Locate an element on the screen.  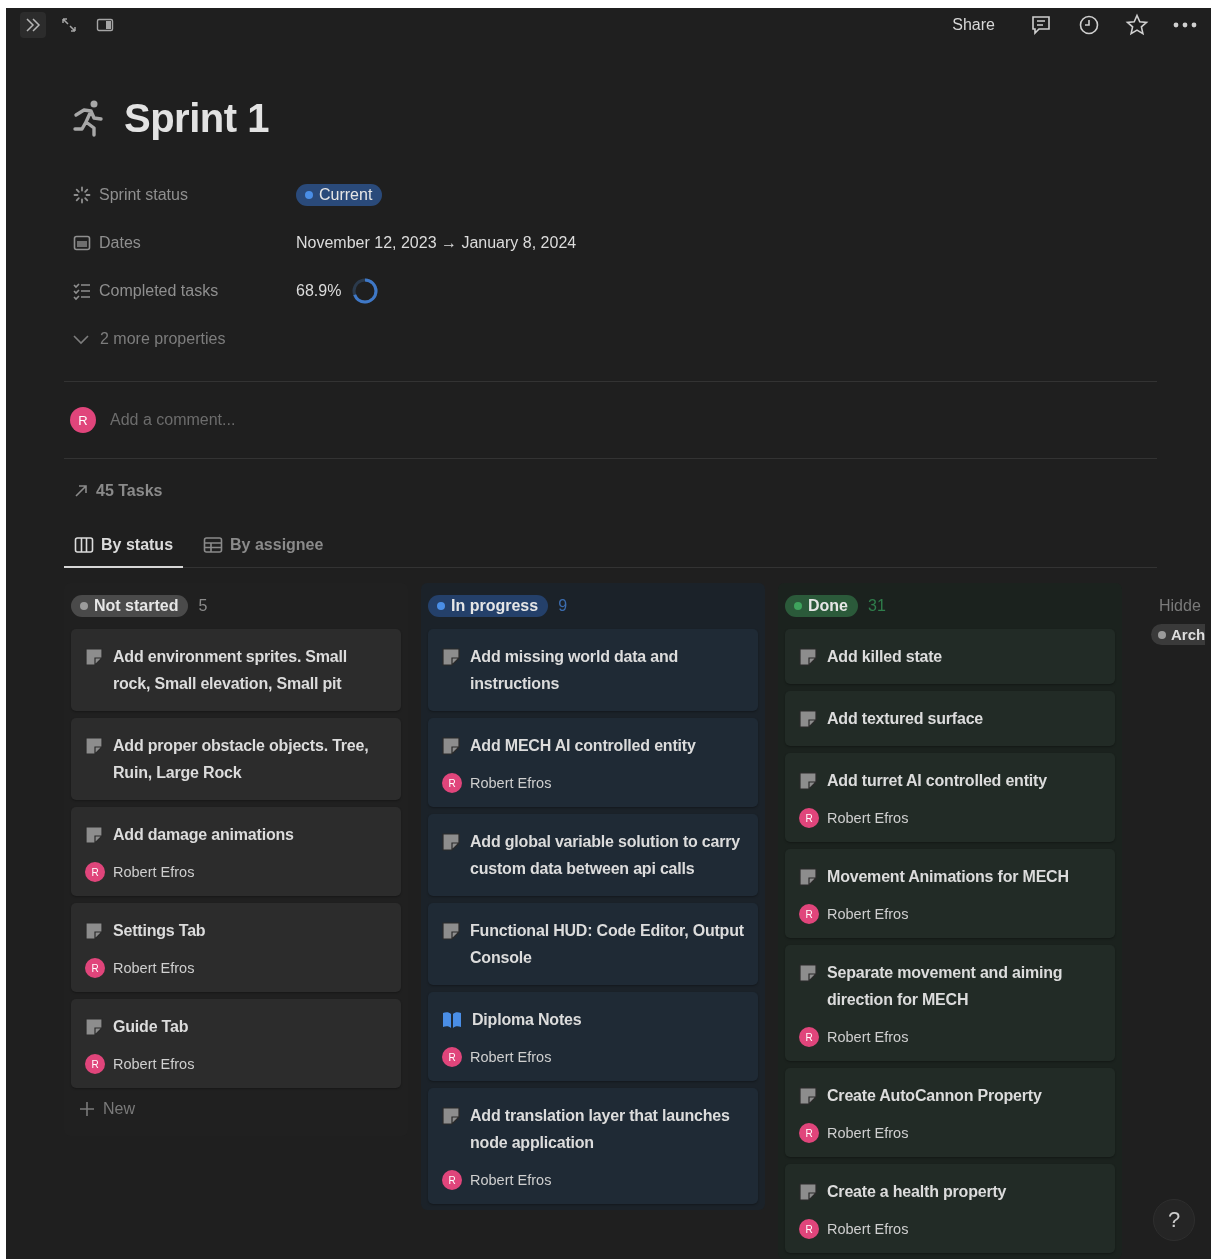
card-title: Add MECH AI controlled entity is located at coordinates (583, 746).